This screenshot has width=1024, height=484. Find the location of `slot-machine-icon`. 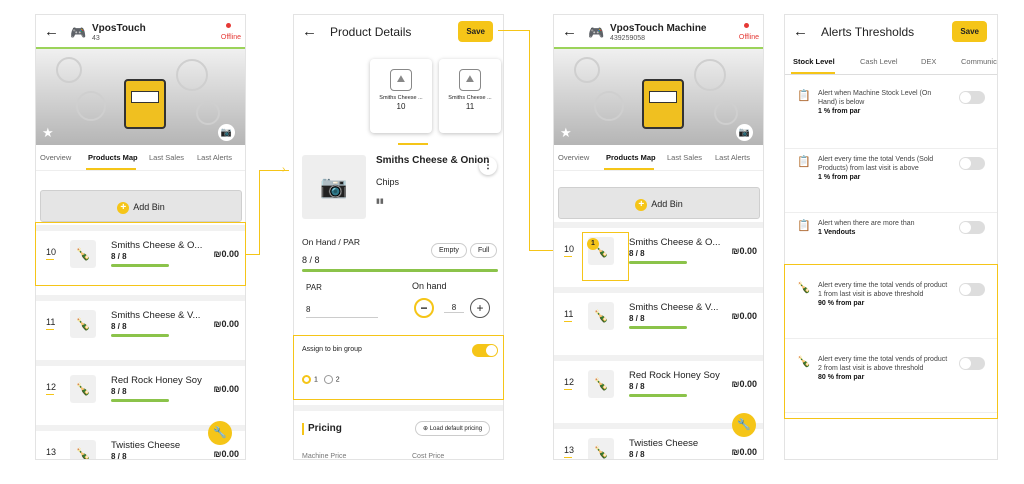

slot-machine-icon is located at coordinates (145, 104).